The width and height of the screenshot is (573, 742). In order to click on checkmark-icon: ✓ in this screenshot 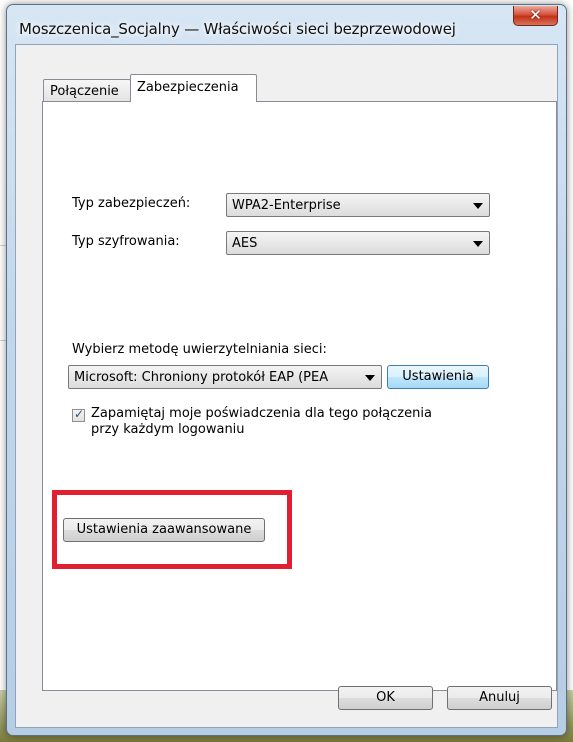, I will do `click(79, 414)`.